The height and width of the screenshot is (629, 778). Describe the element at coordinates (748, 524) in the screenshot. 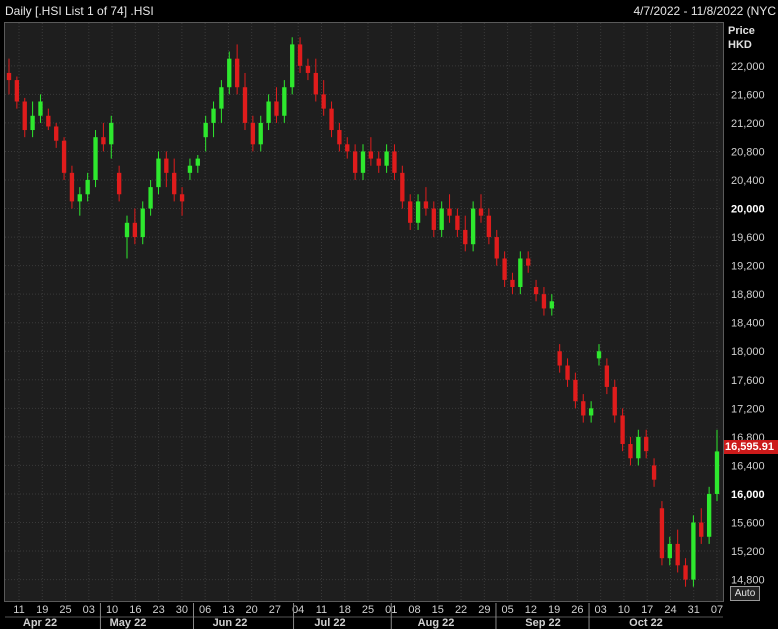

I see `y-tick-label: 15,600` at that location.